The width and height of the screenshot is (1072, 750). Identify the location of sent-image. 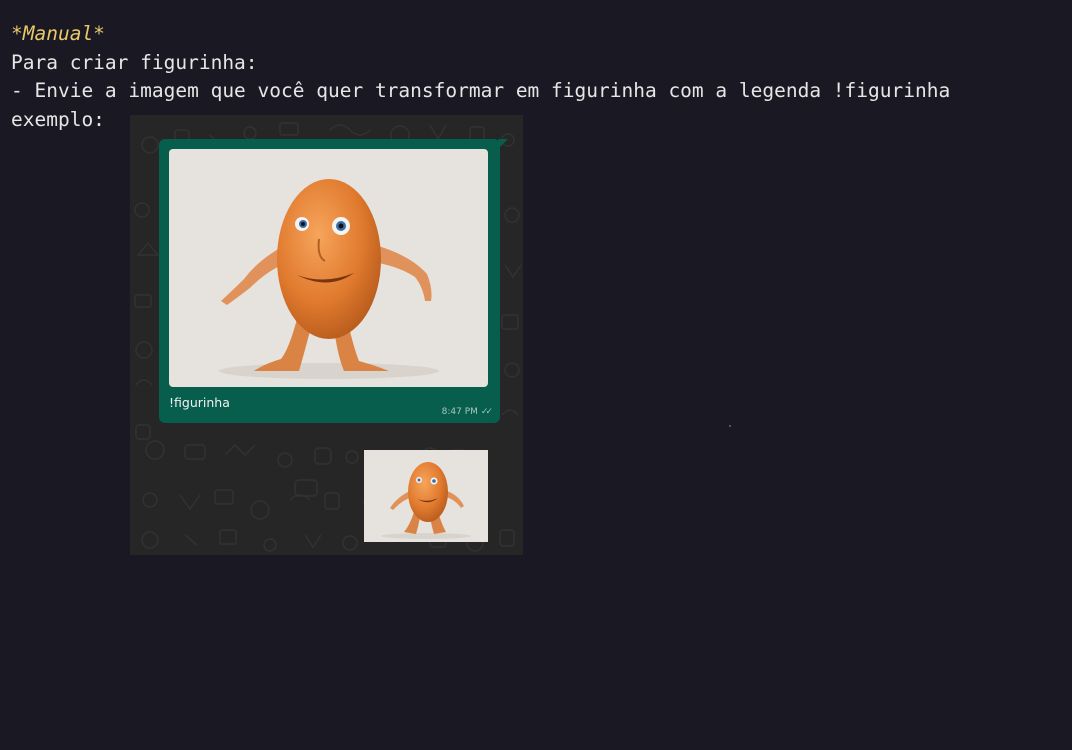
(328, 268).